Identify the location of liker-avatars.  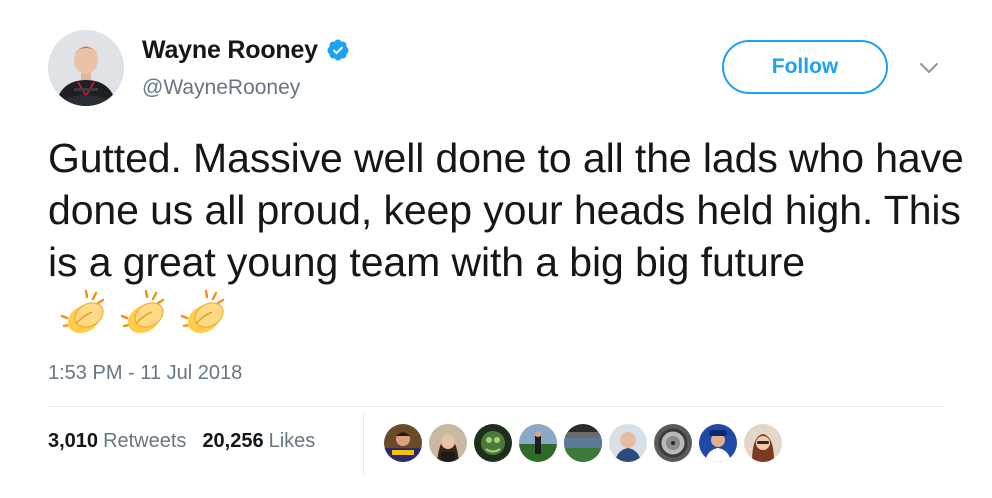
(586, 443).